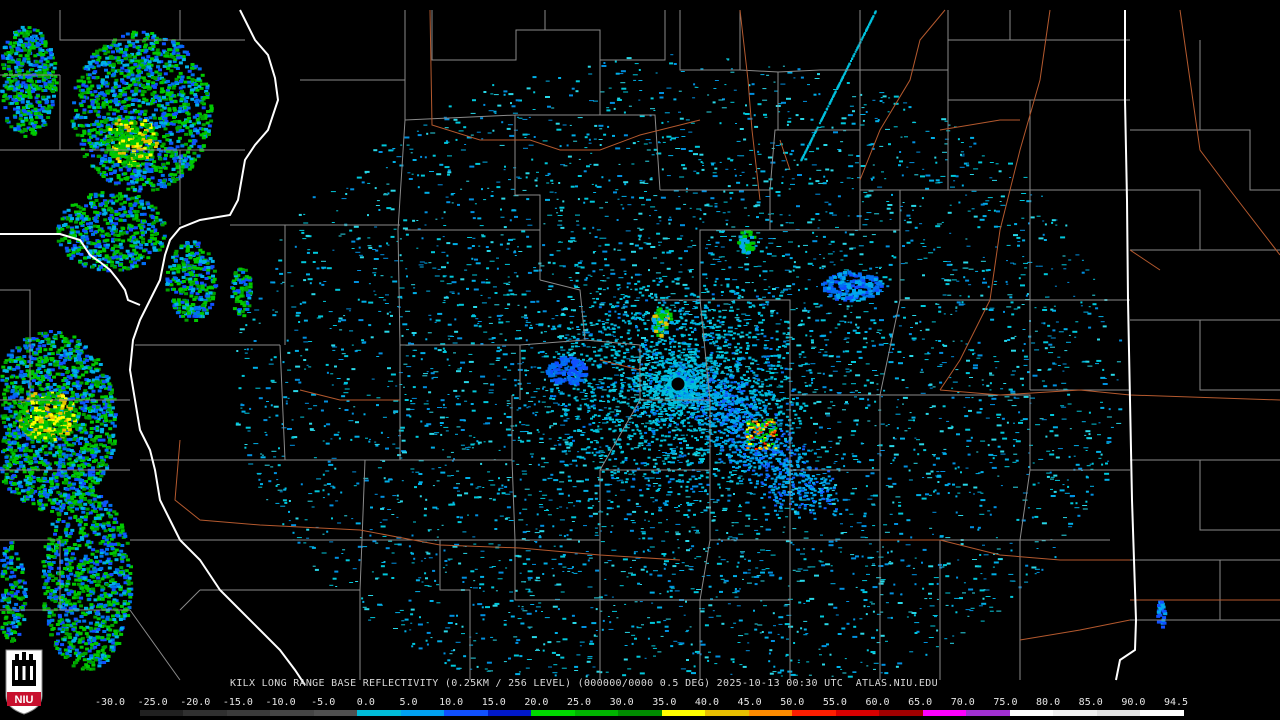 The height and width of the screenshot is (720, 1280). Describe the element at coordinates (877, 702) in the screenshot. I see `color-scale-tick-label: 60.0` at that location.